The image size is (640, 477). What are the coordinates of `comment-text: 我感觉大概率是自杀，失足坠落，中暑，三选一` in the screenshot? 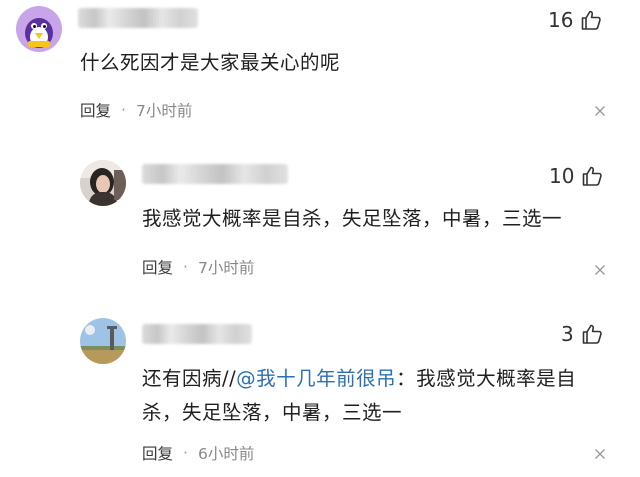 It's located at (352, 218).